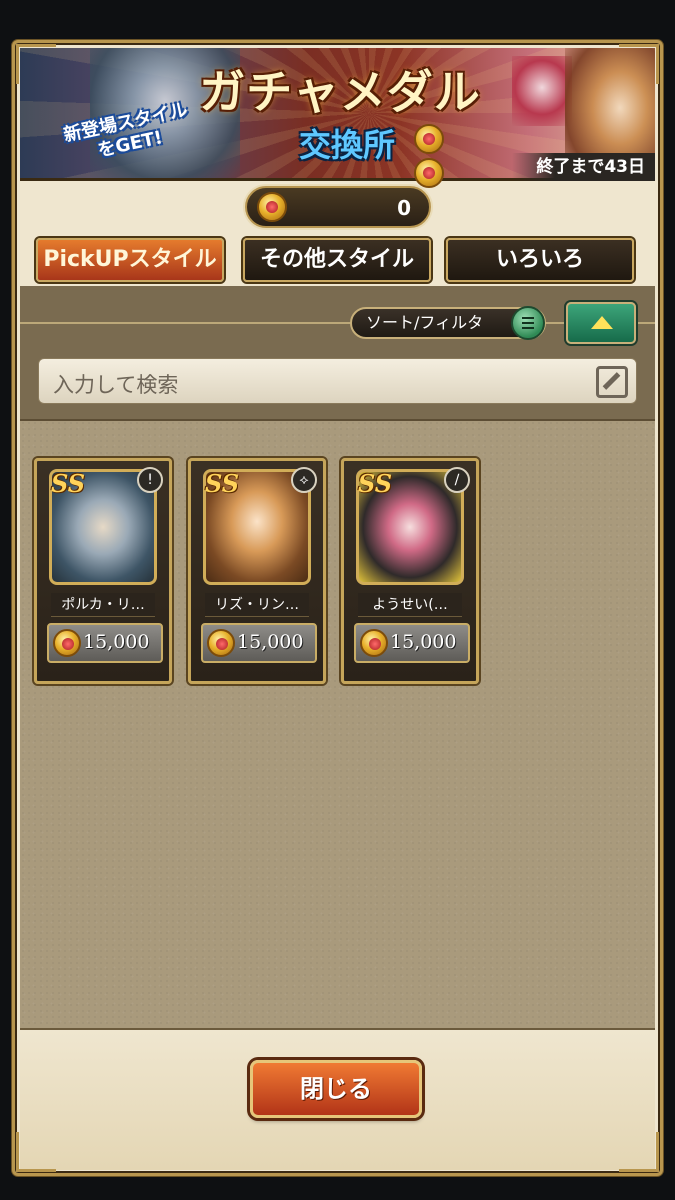 The height and width of the screenshot is (1200, 675). I want to click on close-button: 閉じる, so click(336, 1089).